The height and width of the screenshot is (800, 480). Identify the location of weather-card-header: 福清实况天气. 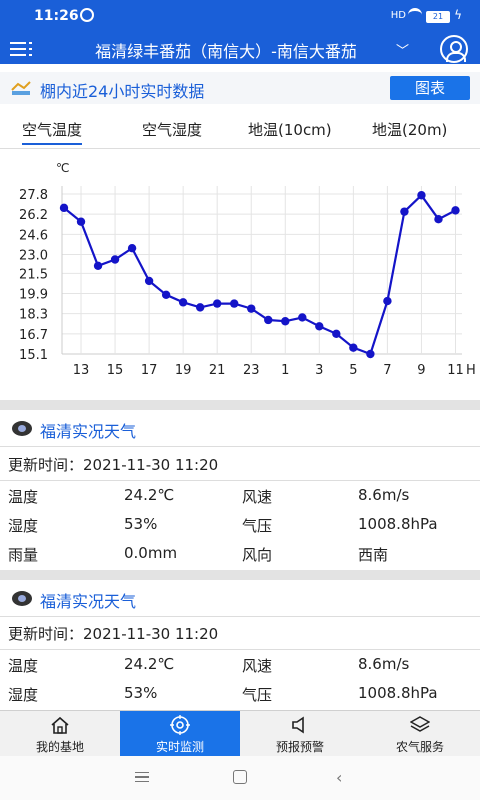
(240, 599).